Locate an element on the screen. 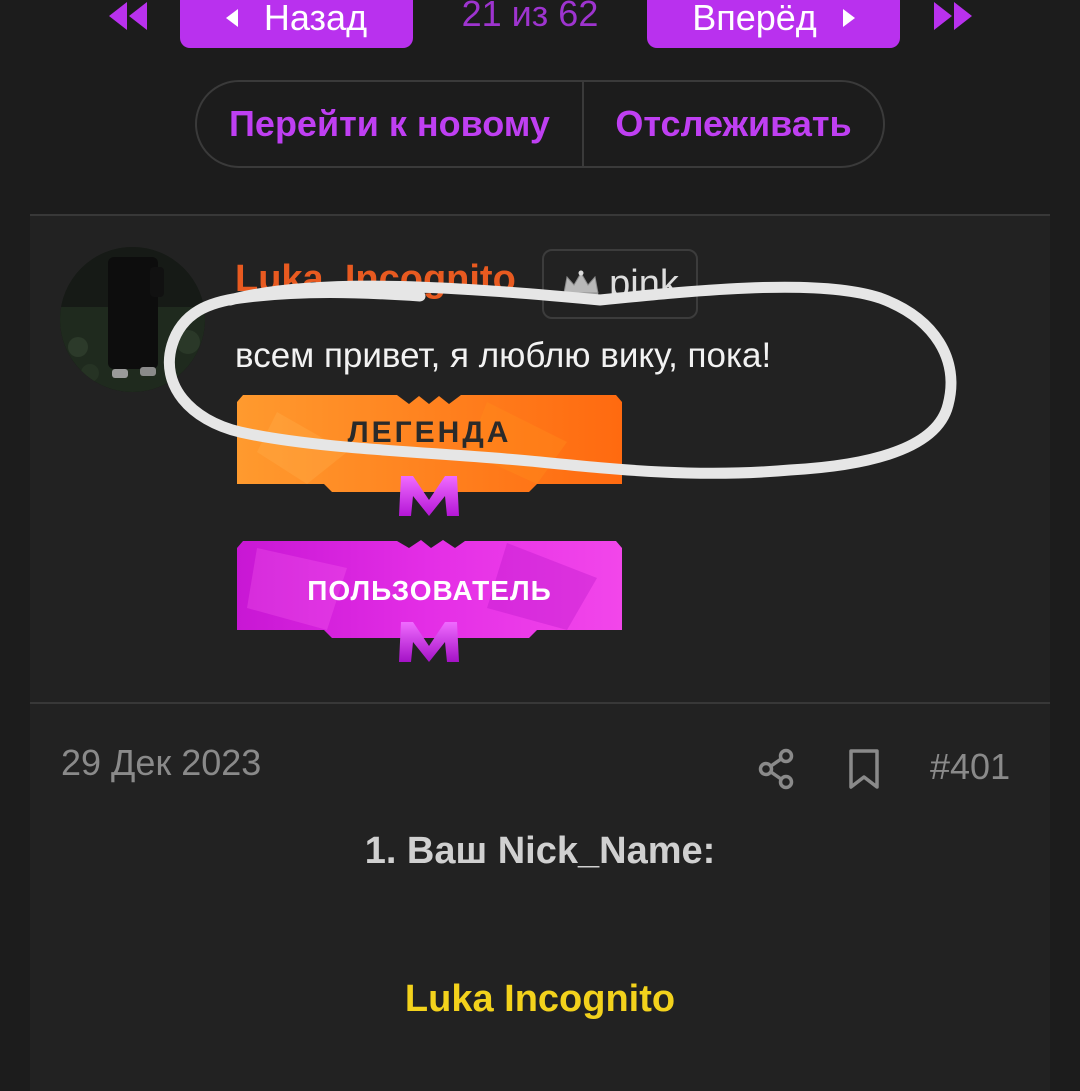 The width and height of the screenshot is (1080, 1091). post-author: Luka_Incognito is located at coordinates (375, 279).